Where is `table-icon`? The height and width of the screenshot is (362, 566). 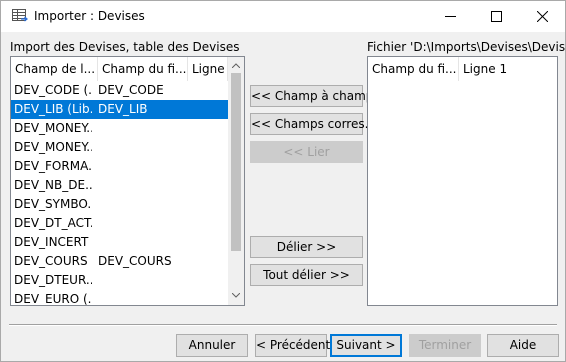
table-icon is located at coordinates (20, 15).